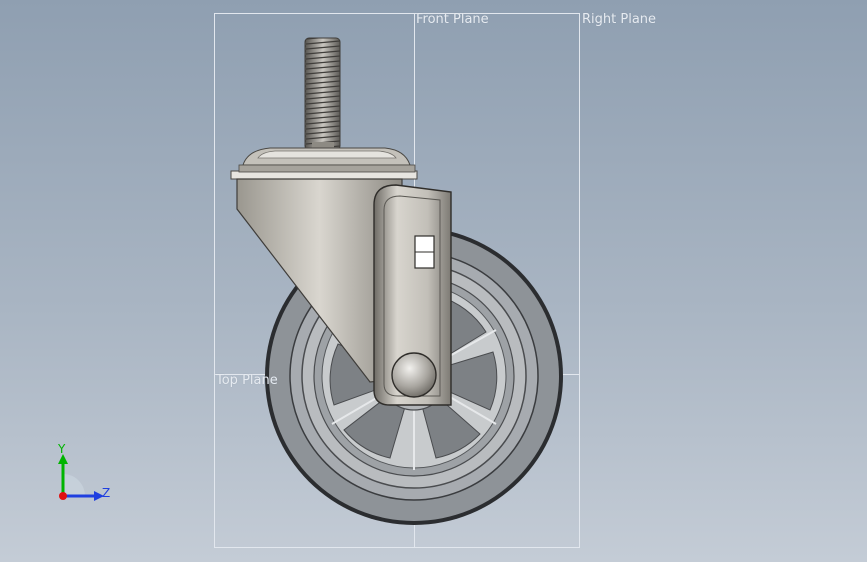  I want to click on mounting-plate, so click(324, 163).